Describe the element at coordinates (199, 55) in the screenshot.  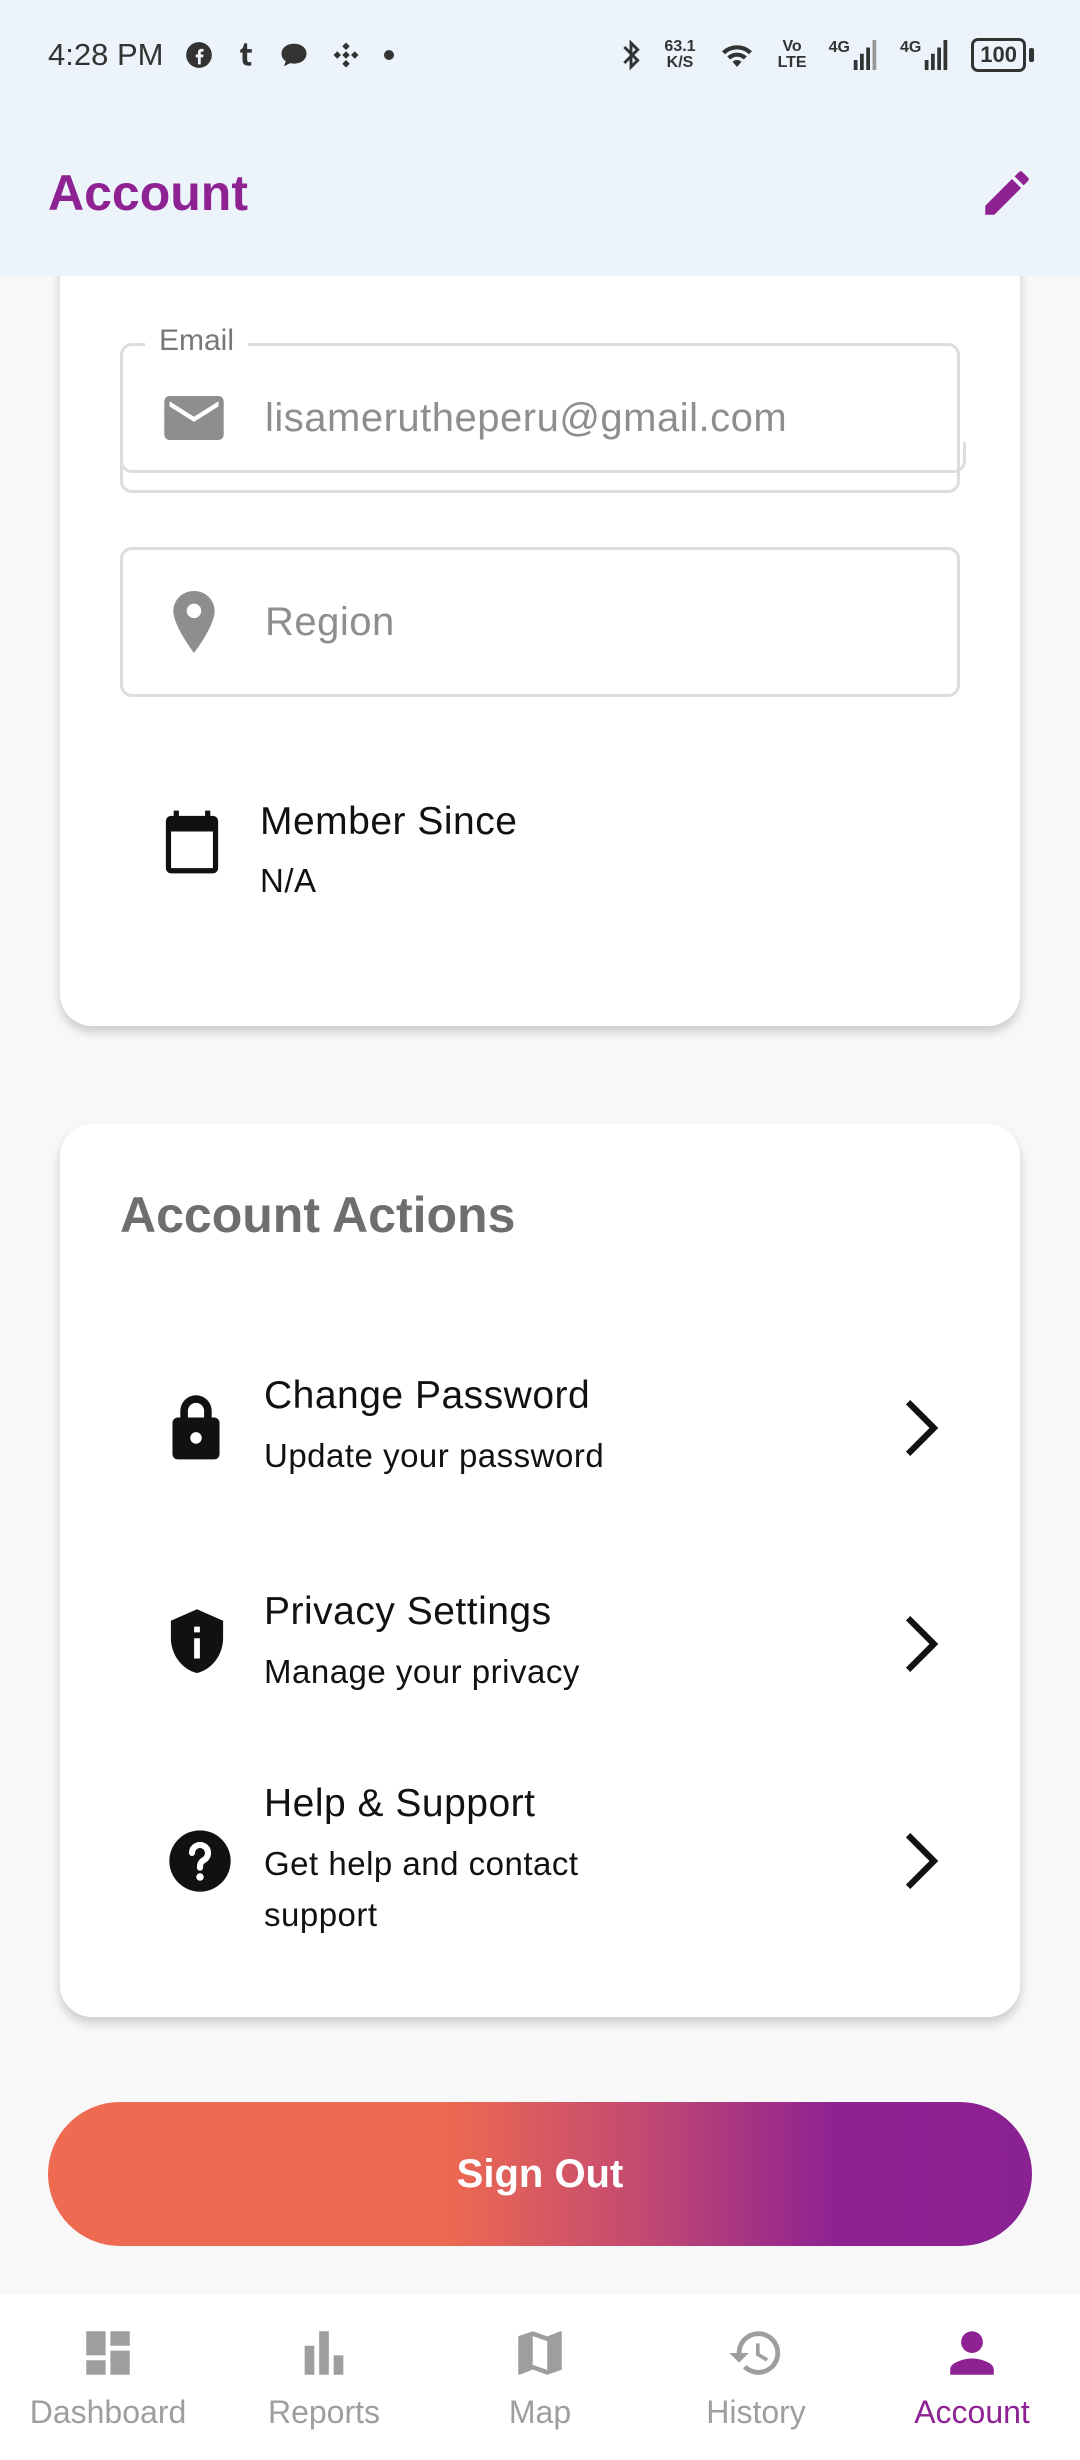
I see `facebook-icon` at that location.